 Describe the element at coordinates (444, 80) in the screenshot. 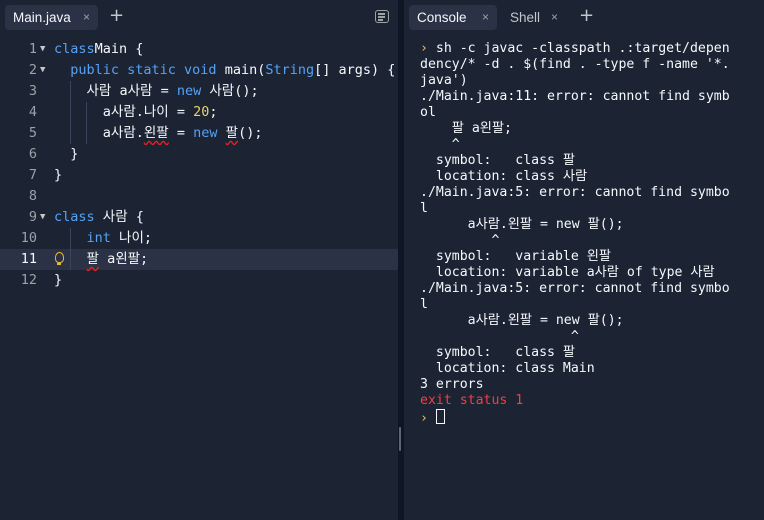

I see `console-line: java')` at that location.